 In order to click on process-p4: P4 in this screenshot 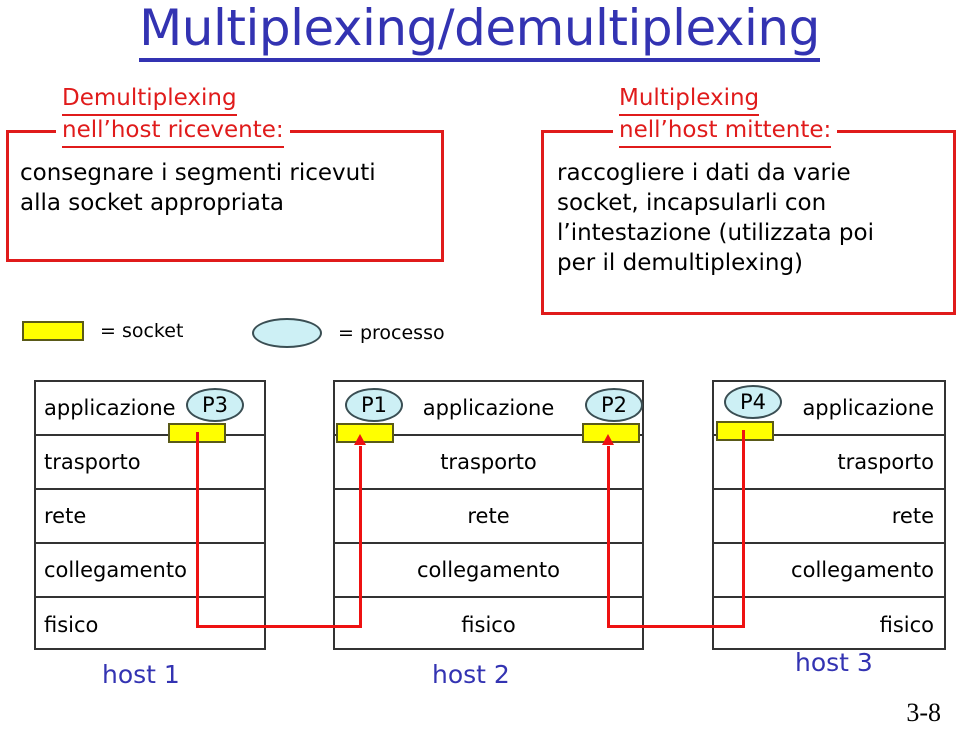, I will do `click(753, 402)`.